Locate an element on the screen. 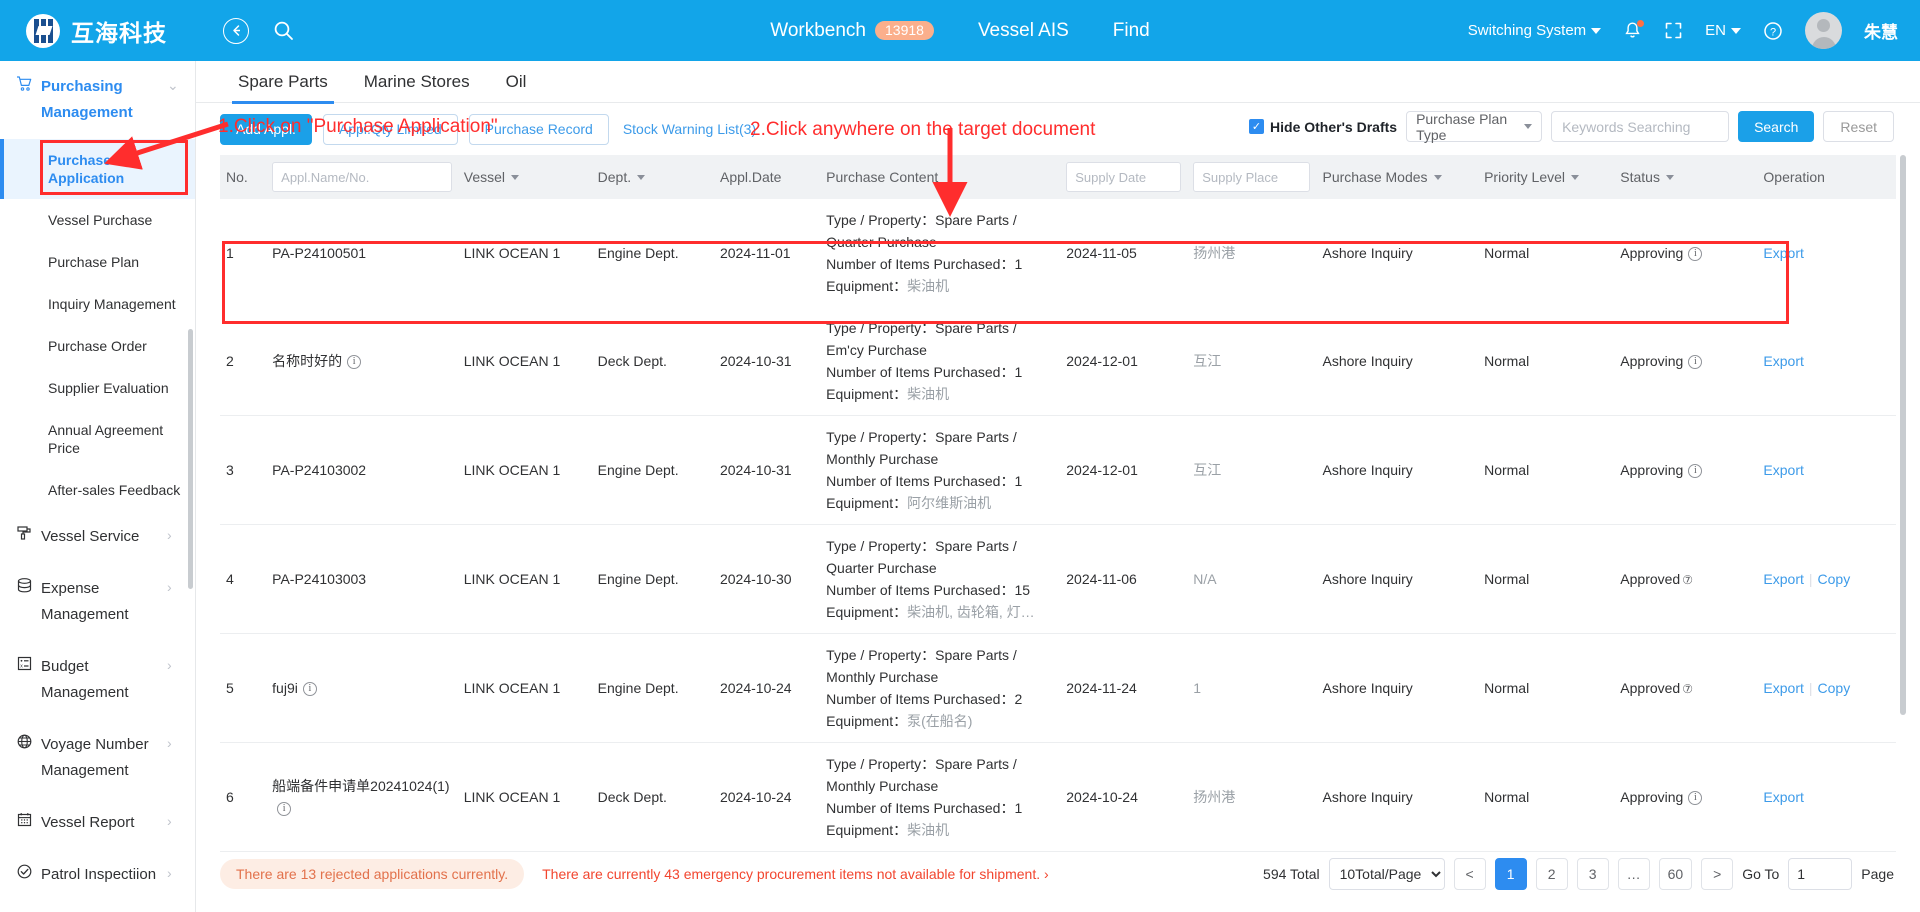 This screenshot has width=1920, height=912. page-button-last: 60 is located at coordinates (1675, 874).